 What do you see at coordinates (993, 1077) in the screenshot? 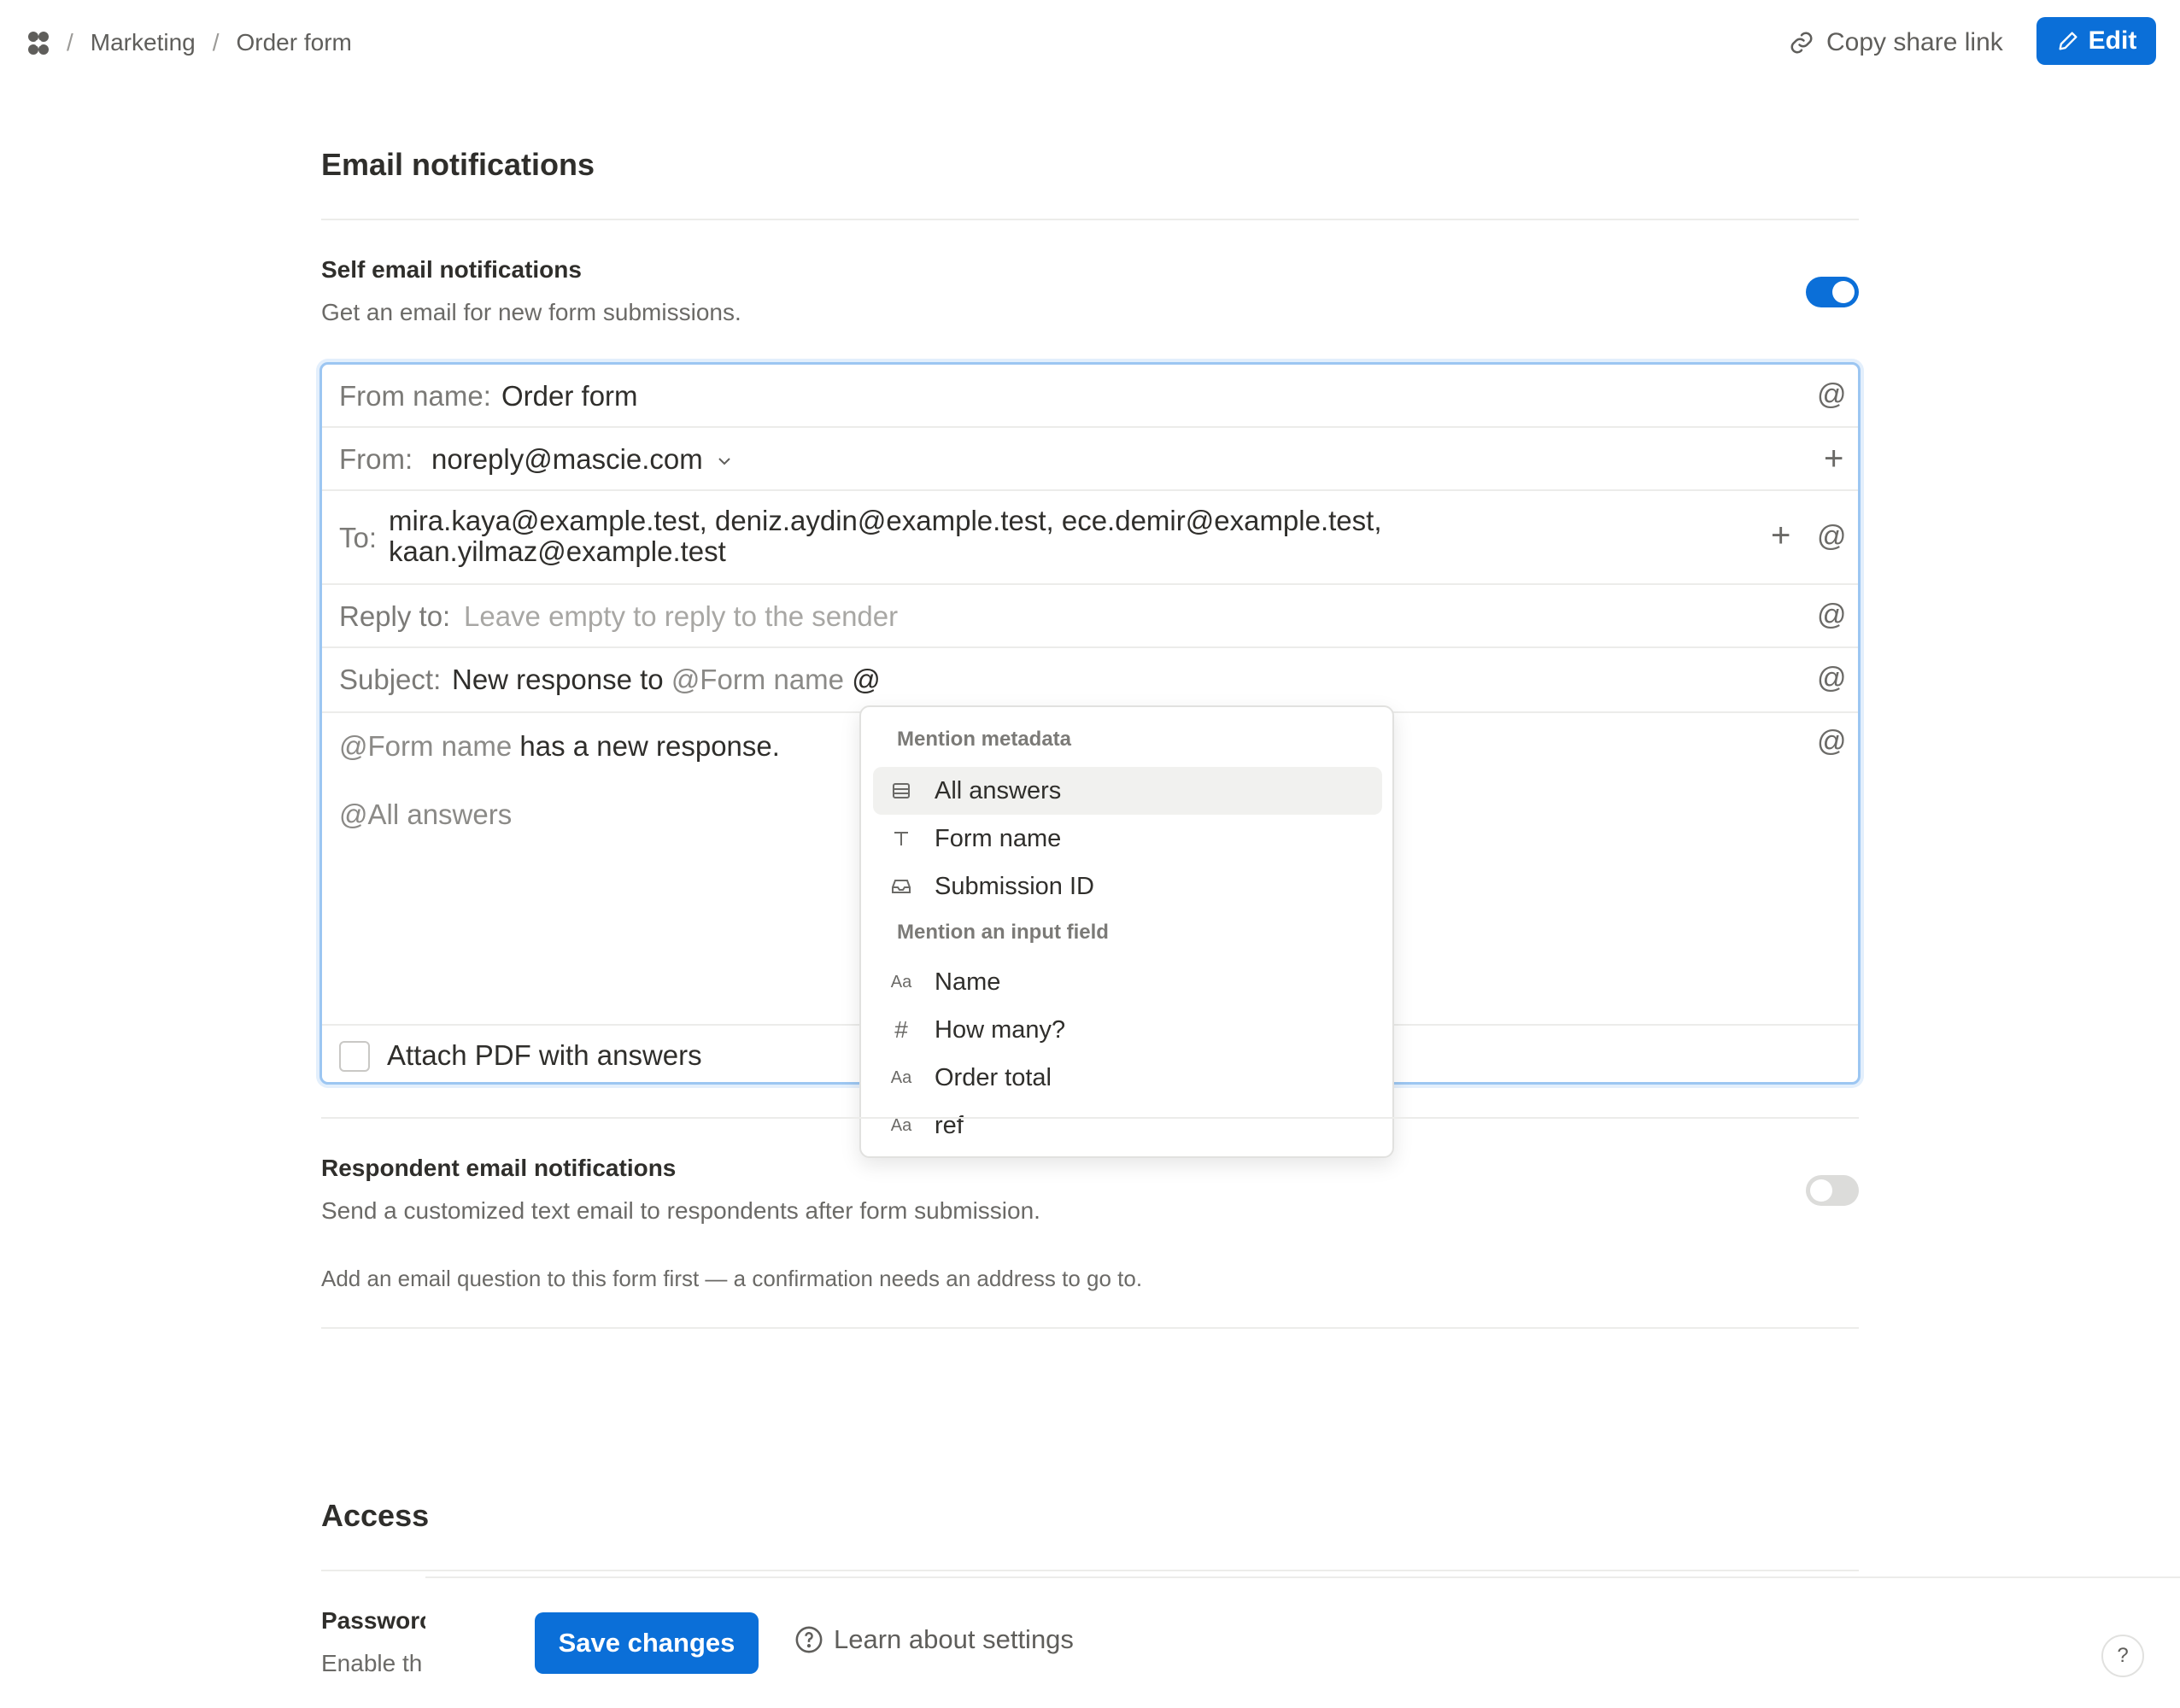
I see `mention-item-label: Order total` at bounding box center [993, 1077].